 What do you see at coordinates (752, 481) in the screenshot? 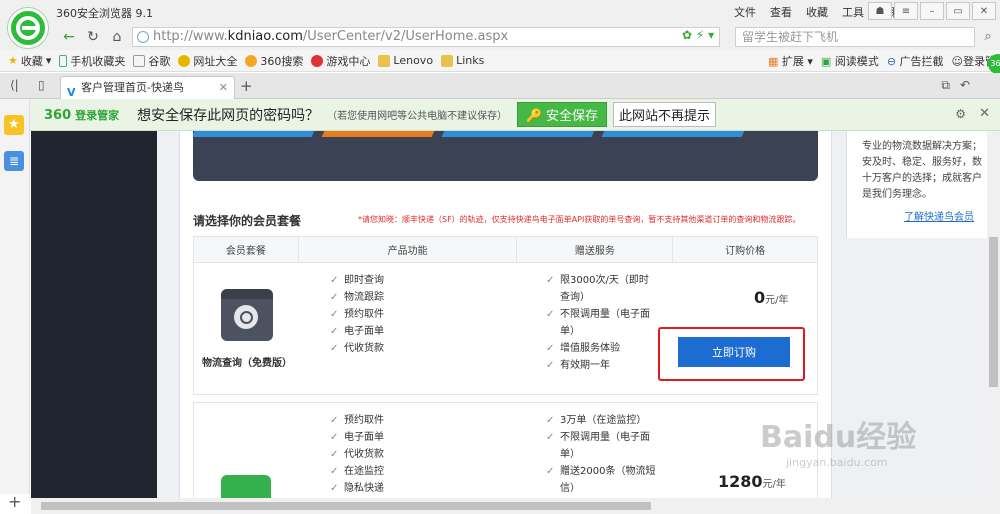
I see `price: 1280元/年` at bounding box center [752, 481].